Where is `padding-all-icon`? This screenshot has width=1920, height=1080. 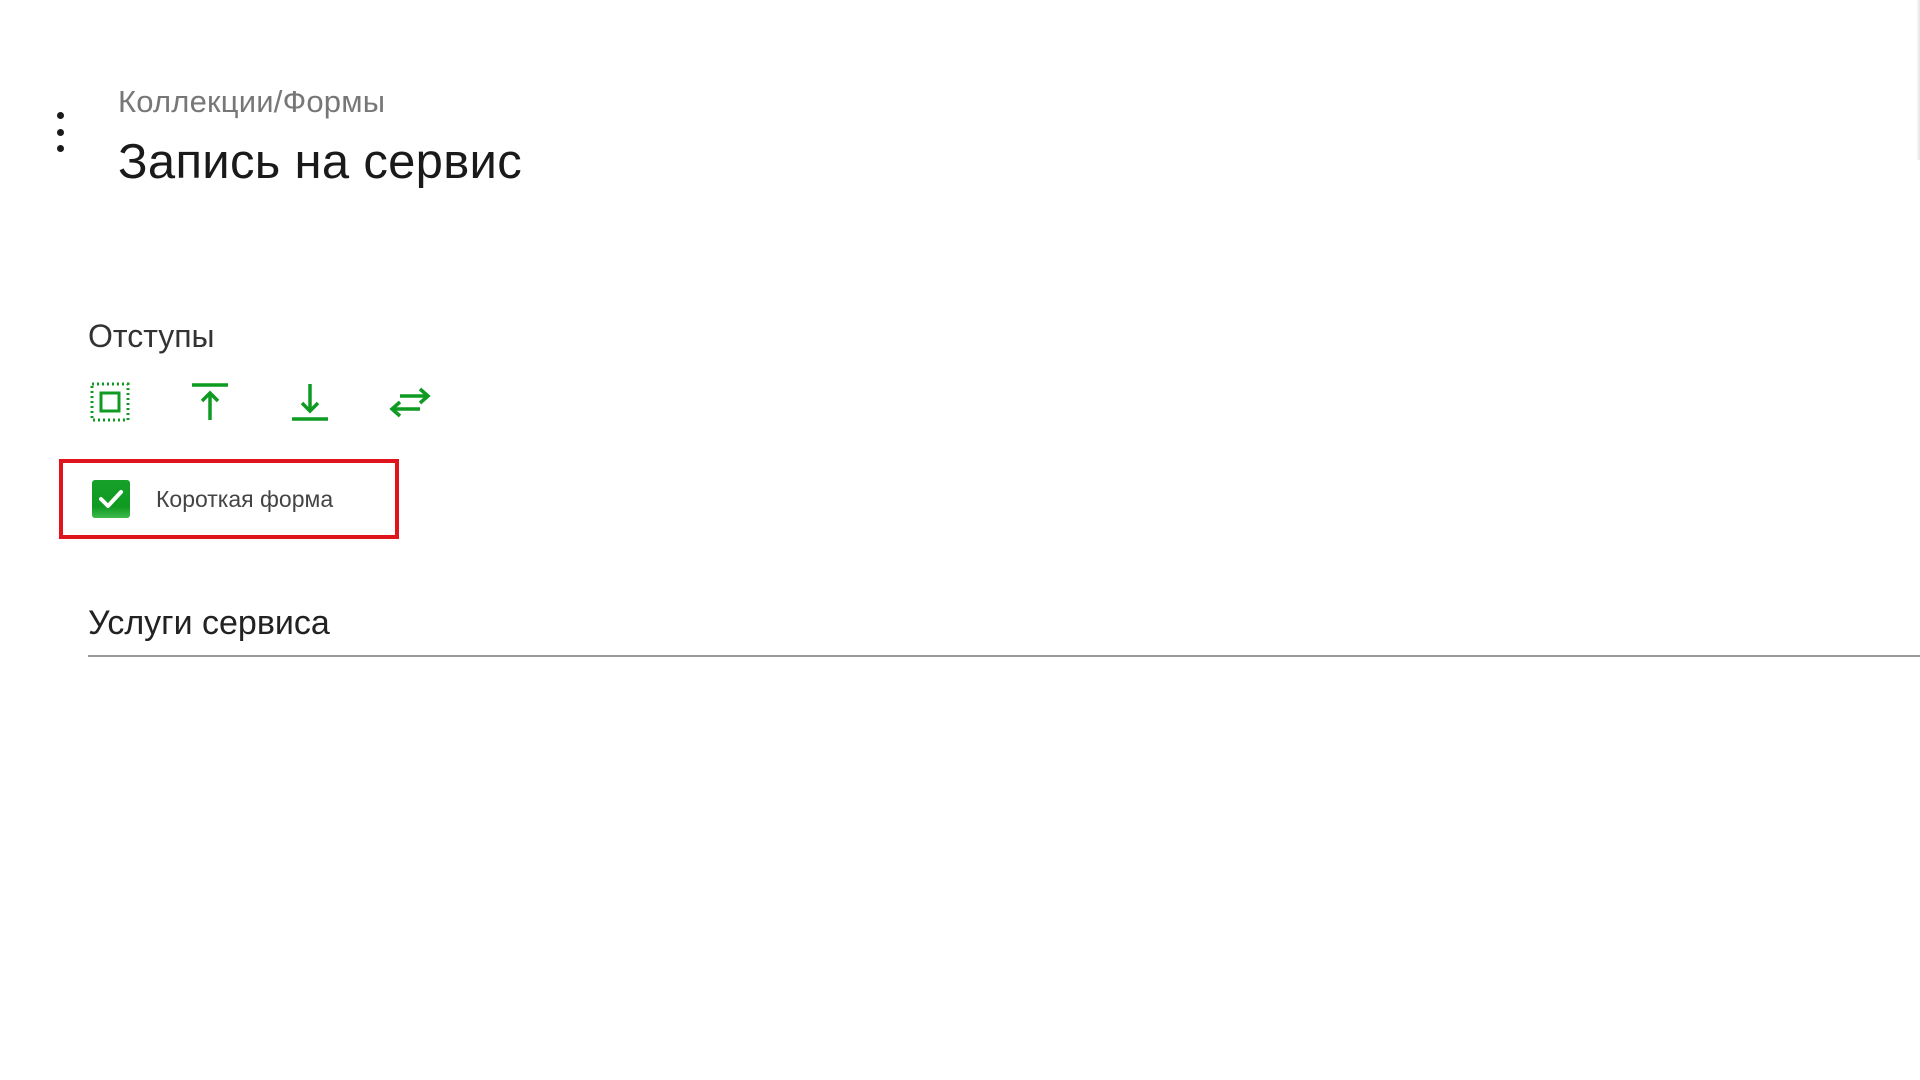 padding-all-icon is located at coordinates (110, 402).